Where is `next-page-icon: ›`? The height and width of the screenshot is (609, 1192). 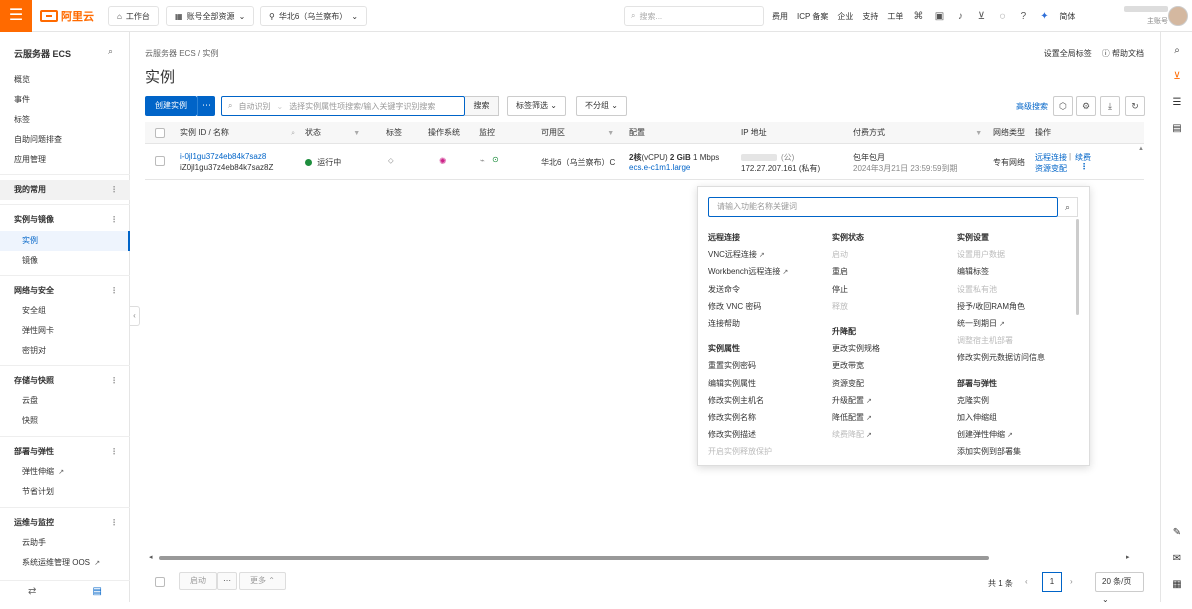
next-page-icon: › is located at coordinates (1071, 581).